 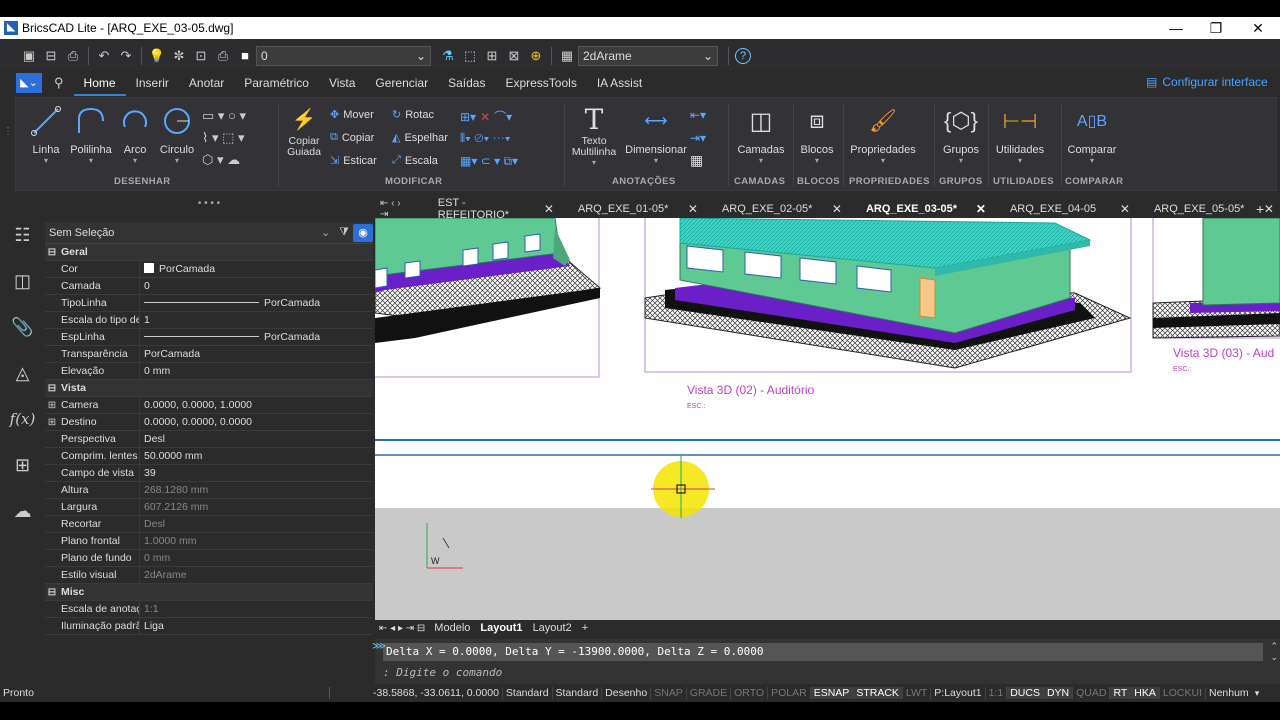 I want to click on maximize-button: ❐, so click(x=1216, y=28).